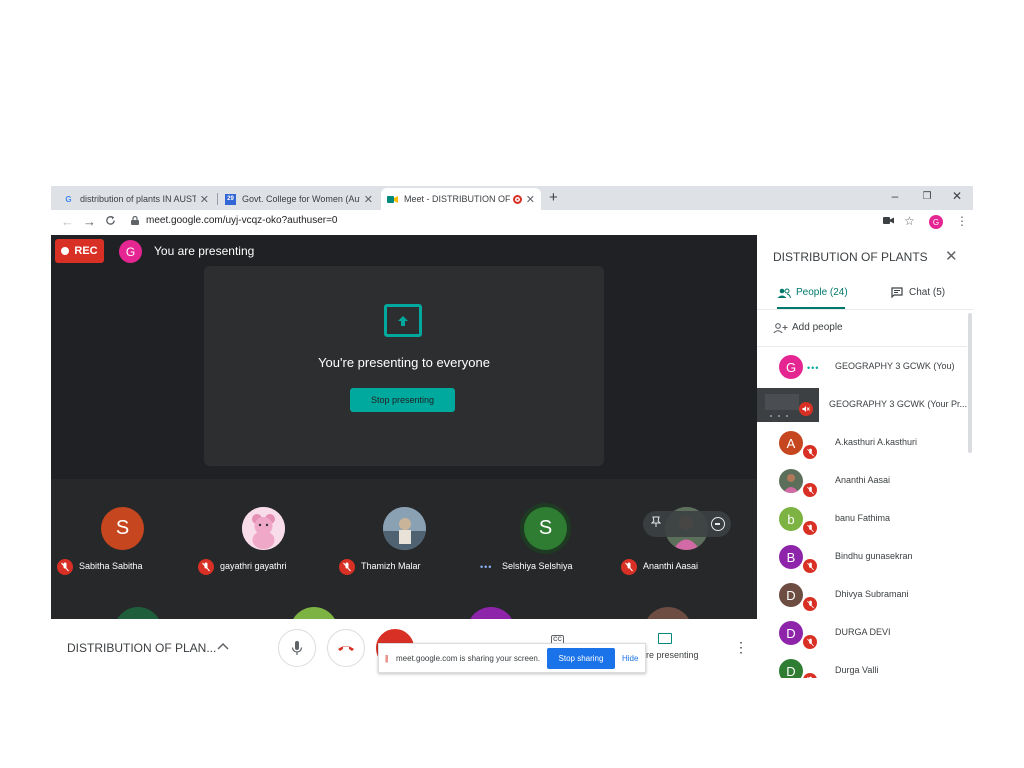 The height and width of the screenshot is (768, 1024). What do you see at coordinates (553, 197) in the screenshot?
I see `new-tab-button: +` at bounding box center [553, 197].